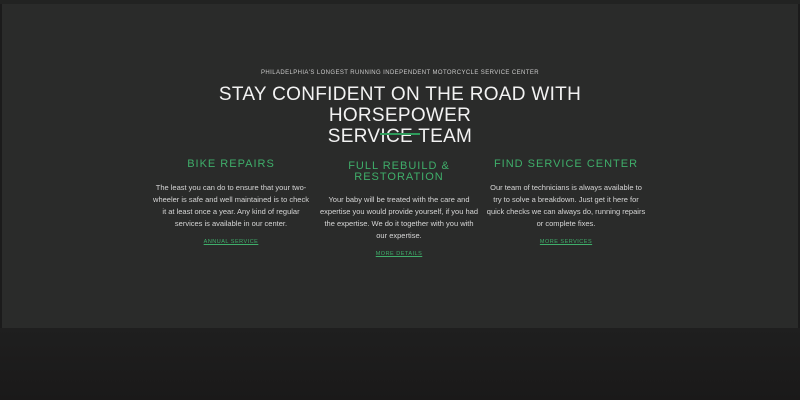 The width and height of the screenshot is (800, 400). Describe the element at coordinates (566, 242) in the screenshot. I see `more-services-link: MORE SERVICES` at that location.